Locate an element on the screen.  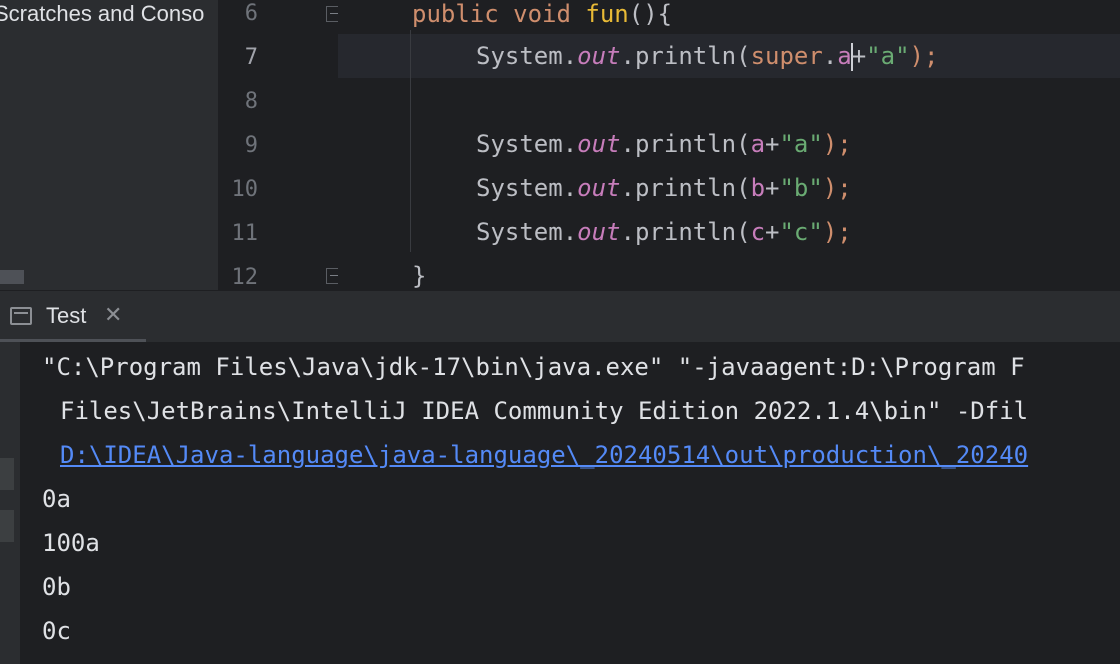
line-number: 7 is located at coordinates (251, 57).